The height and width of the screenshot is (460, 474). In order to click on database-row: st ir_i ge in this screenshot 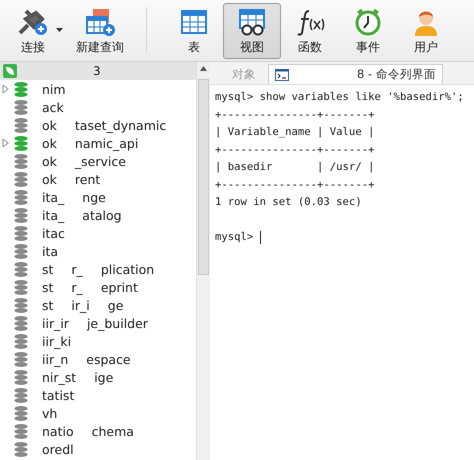, I will do `click(98, 305)`.